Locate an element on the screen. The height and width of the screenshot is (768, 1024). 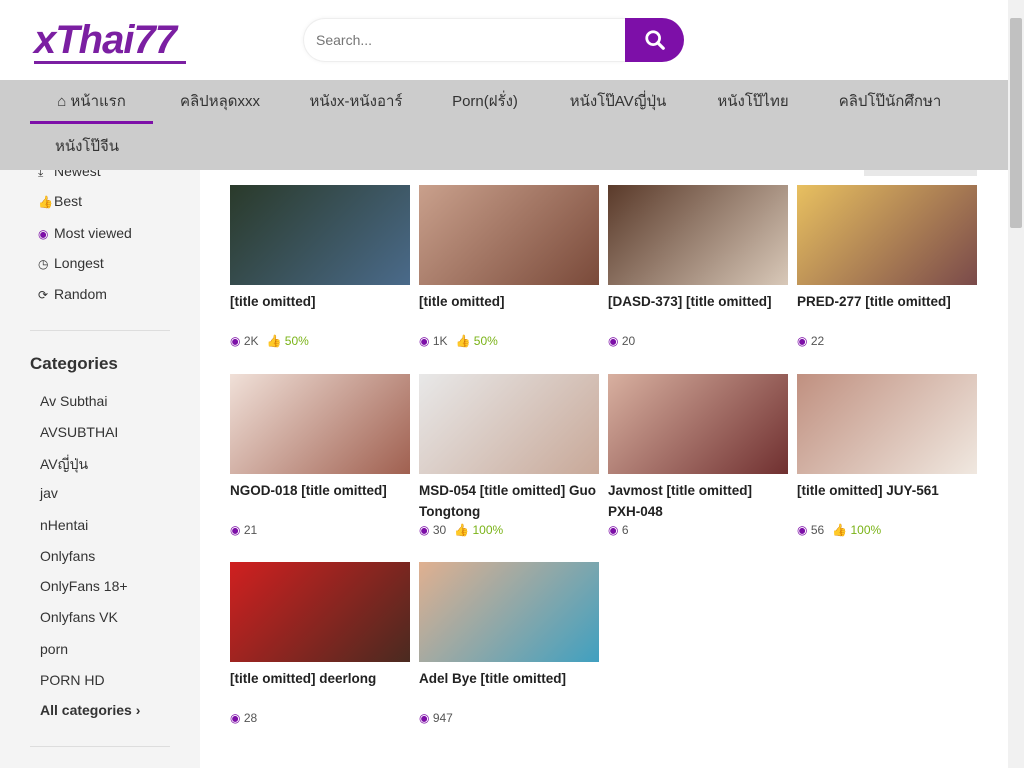
sort-longest: ◷ Longest is located at coordinates (71, 263).